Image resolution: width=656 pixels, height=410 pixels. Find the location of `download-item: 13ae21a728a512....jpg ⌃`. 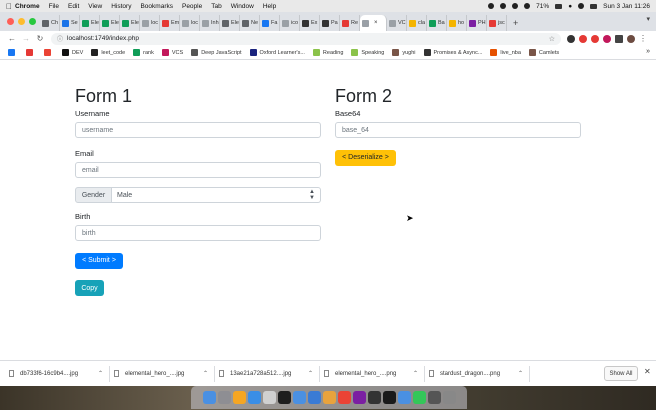

download-item: 13ae21a728a512....jpg ⌃ is located at coordinates (268, 373).